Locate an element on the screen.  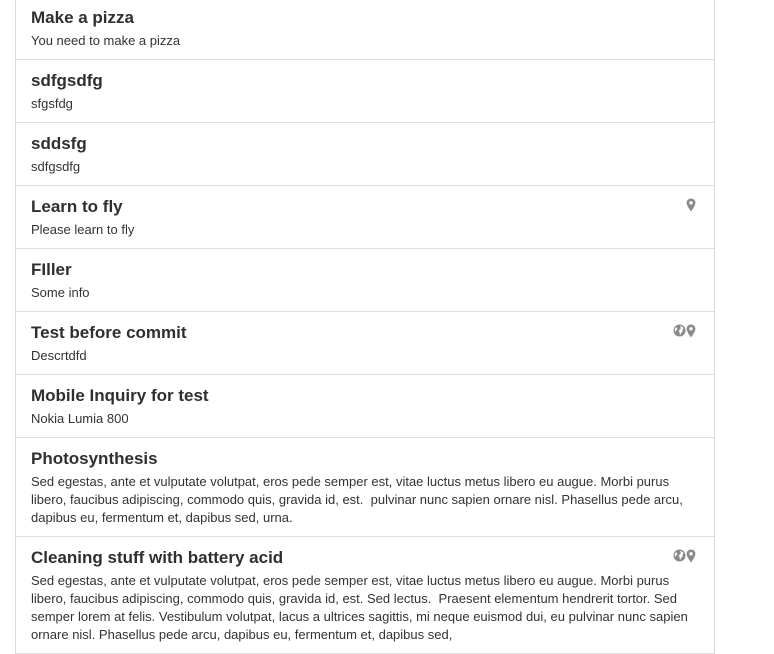
item-description: sfgsfdg is located at coordinates (52, 103).